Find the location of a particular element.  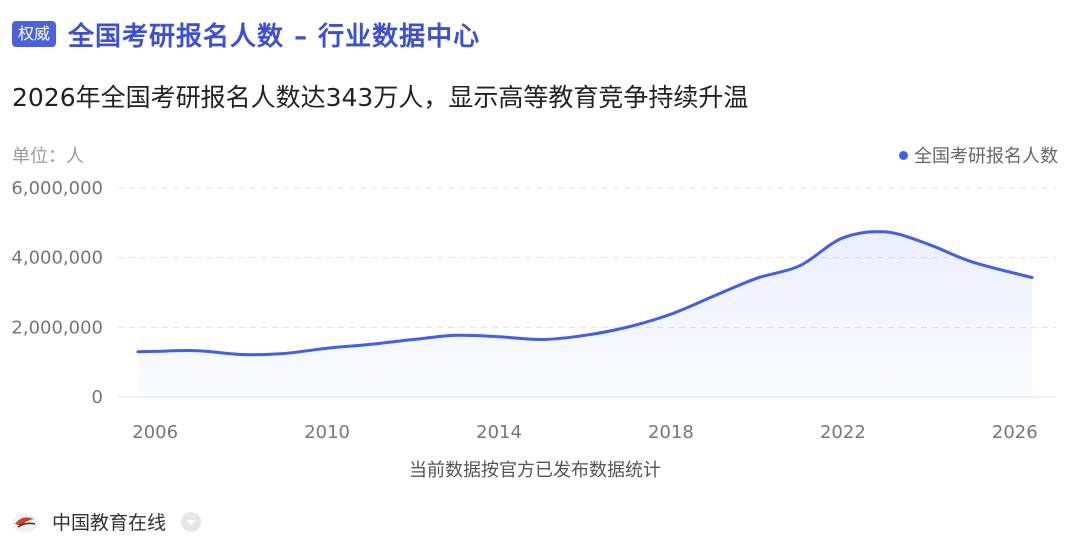

x-tick-label: 2014 is located at coordinates (499, 432).